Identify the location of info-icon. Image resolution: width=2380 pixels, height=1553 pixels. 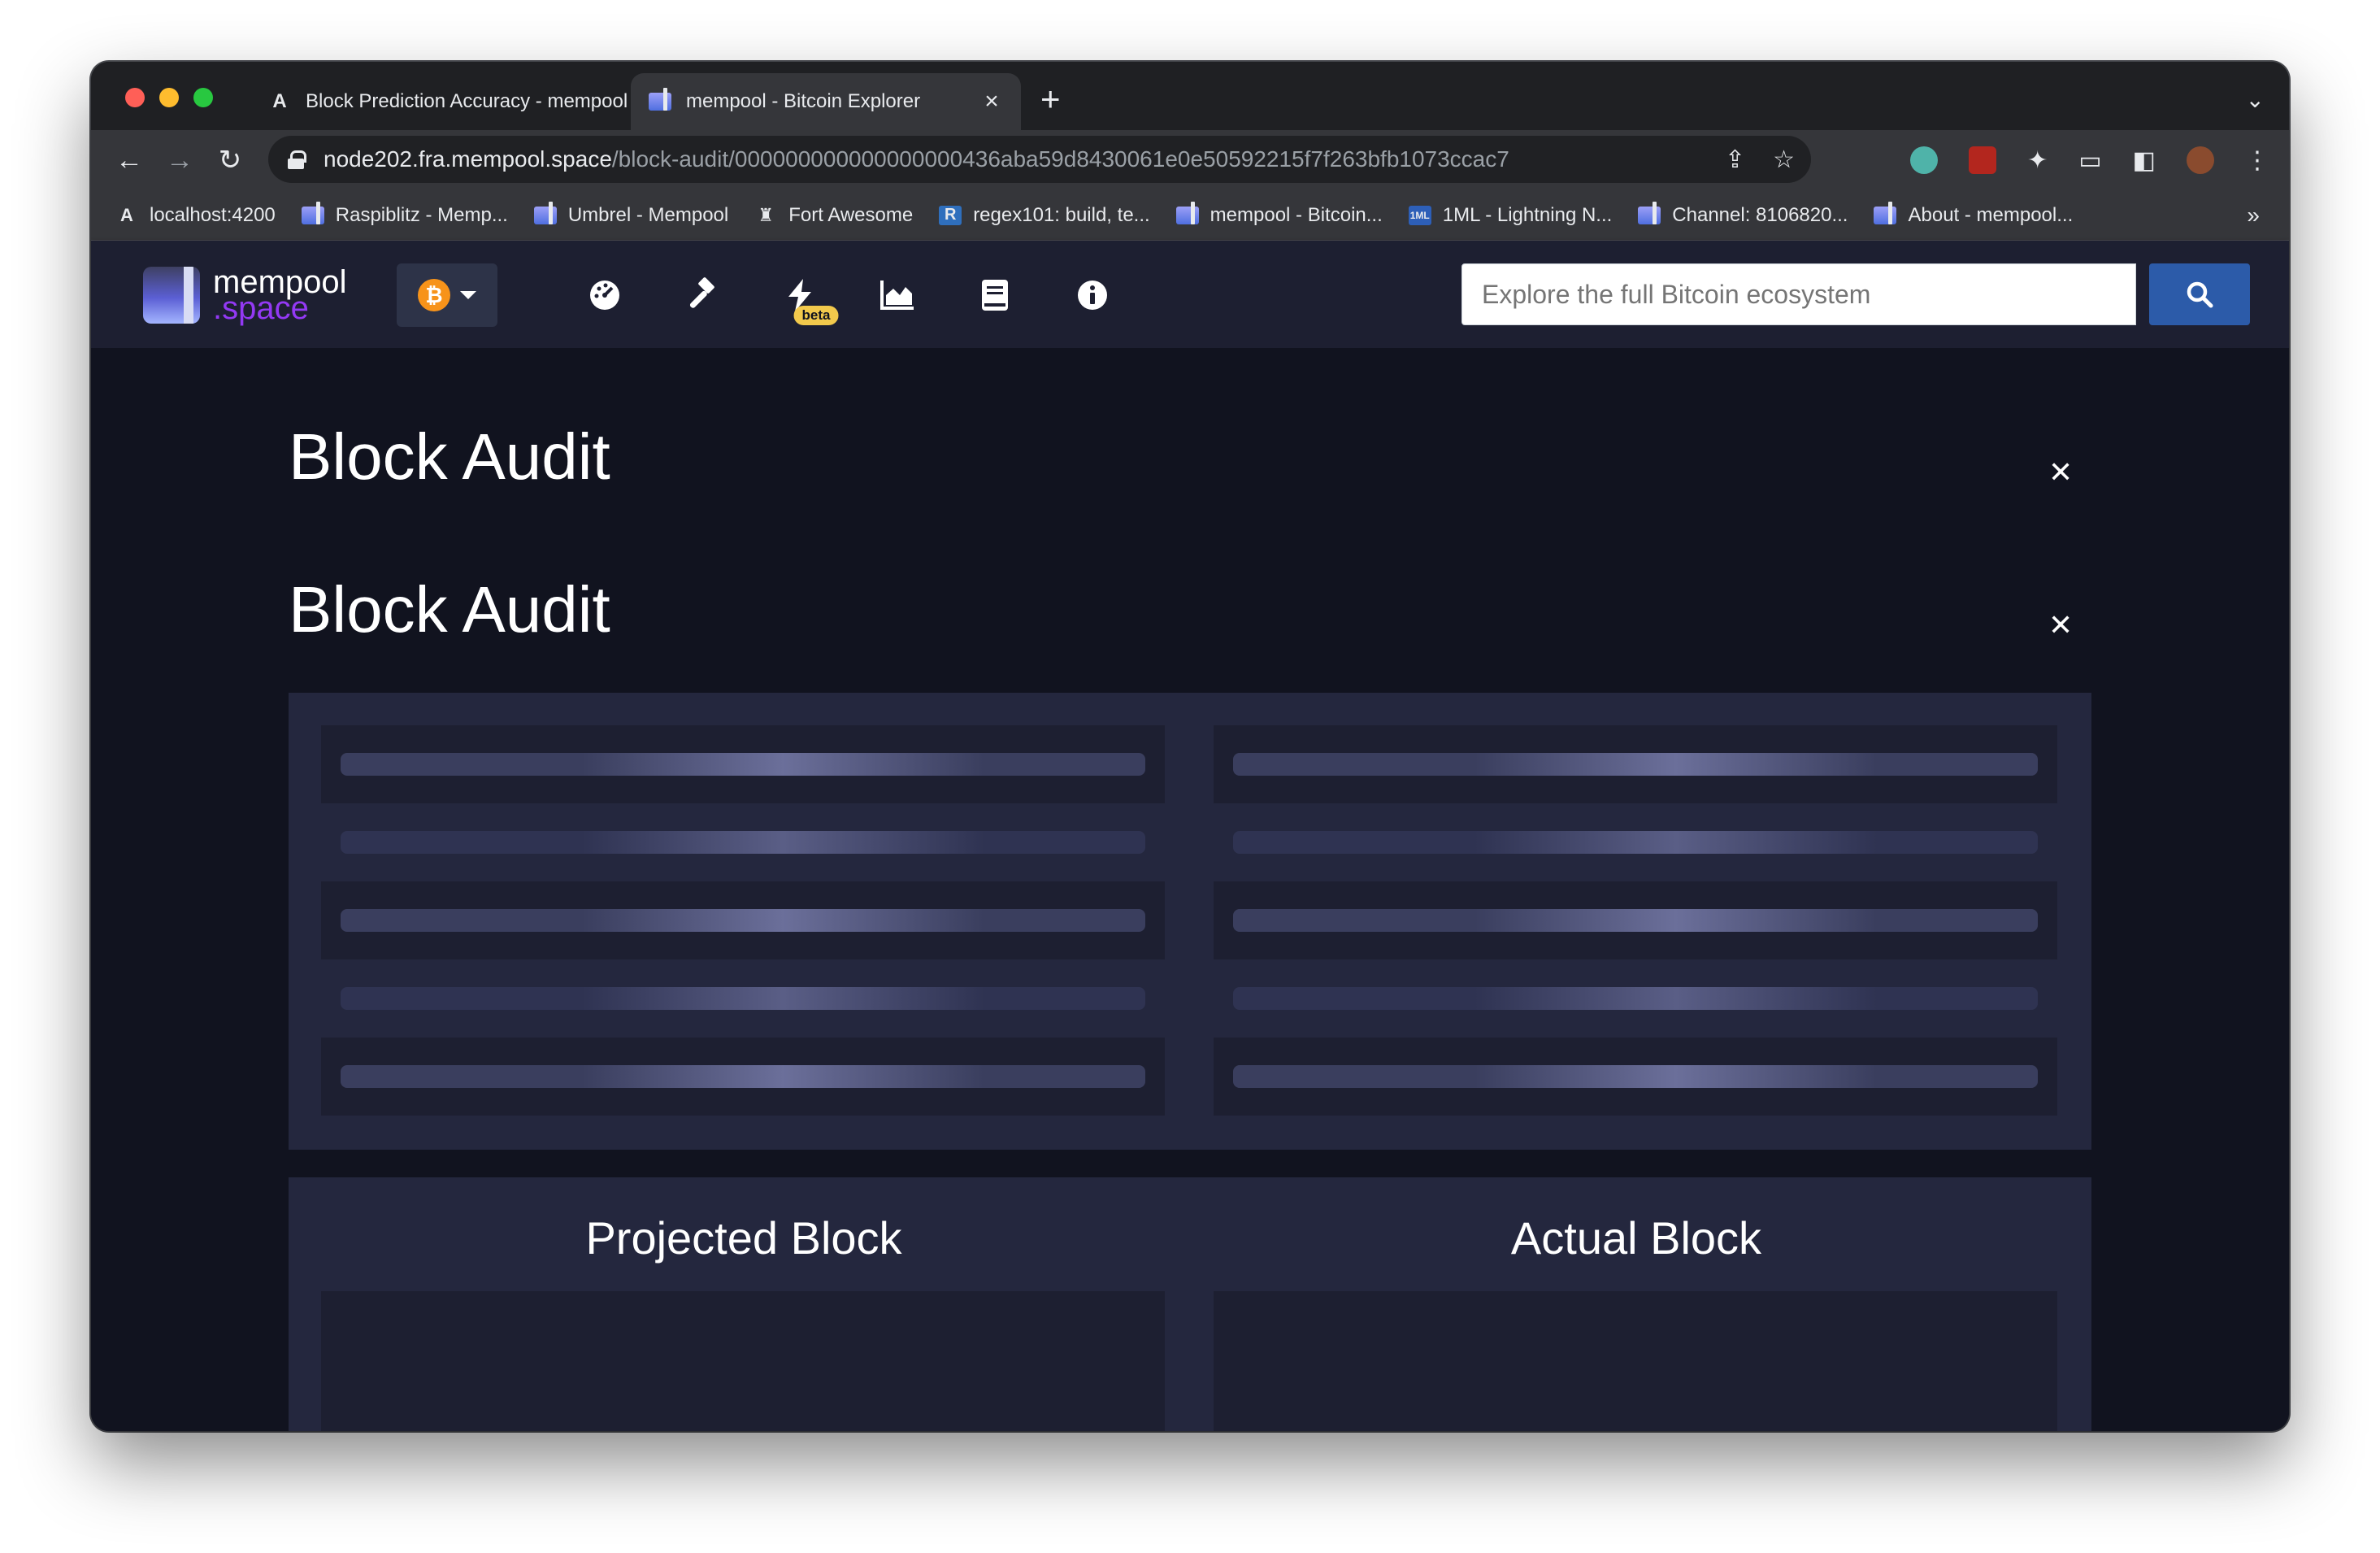
(1092, 295).